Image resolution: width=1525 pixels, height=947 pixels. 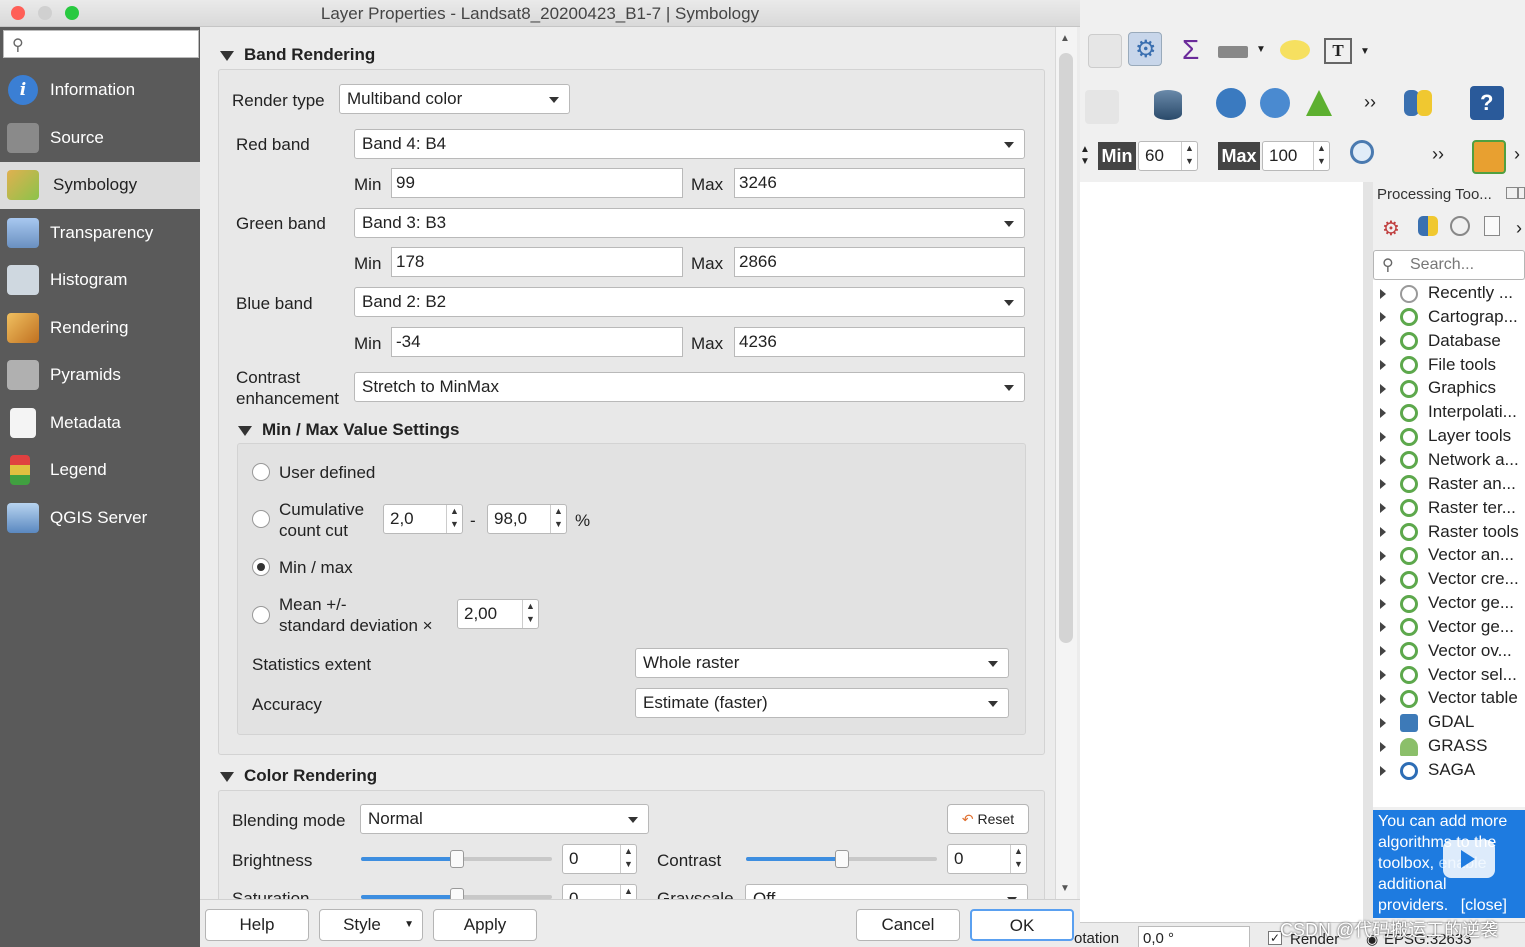 What do you see at coordinates (689, 223) in the screenshot?
I see `green-band-select: Band 3: B3` at bounding box center [689, 223].